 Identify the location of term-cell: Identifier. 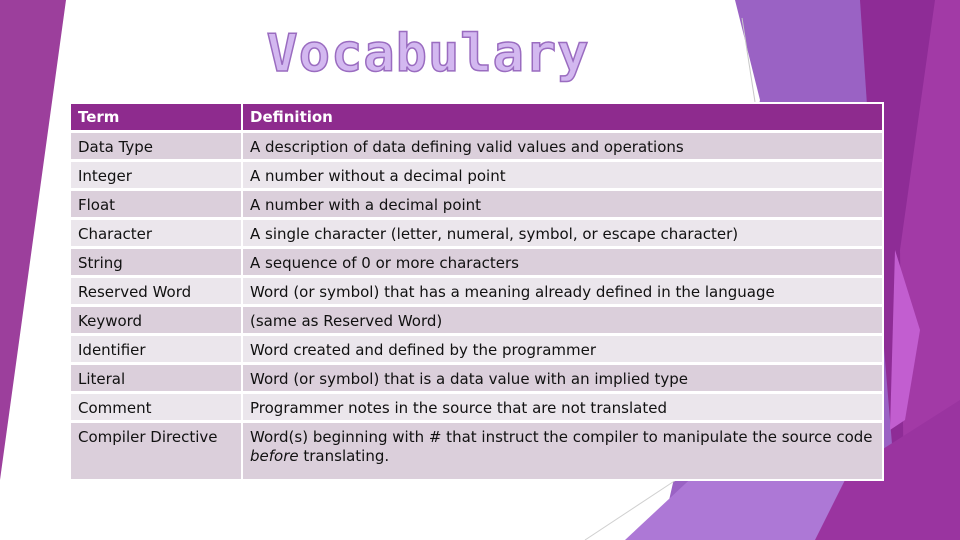
(157, 350).